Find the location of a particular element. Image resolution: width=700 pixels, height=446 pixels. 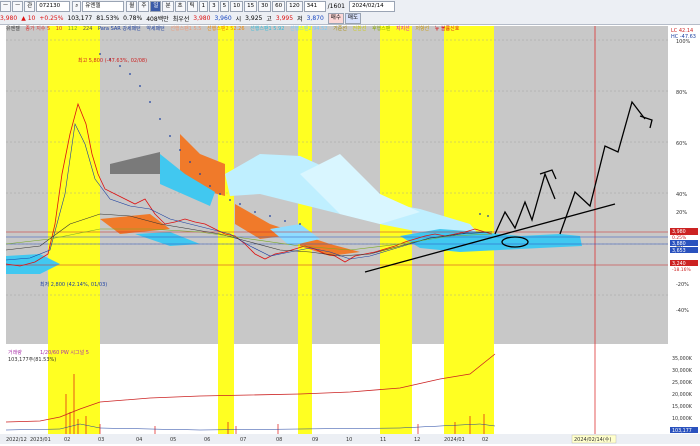

svg-text: 15,000K is located at coordinates (682, 407).